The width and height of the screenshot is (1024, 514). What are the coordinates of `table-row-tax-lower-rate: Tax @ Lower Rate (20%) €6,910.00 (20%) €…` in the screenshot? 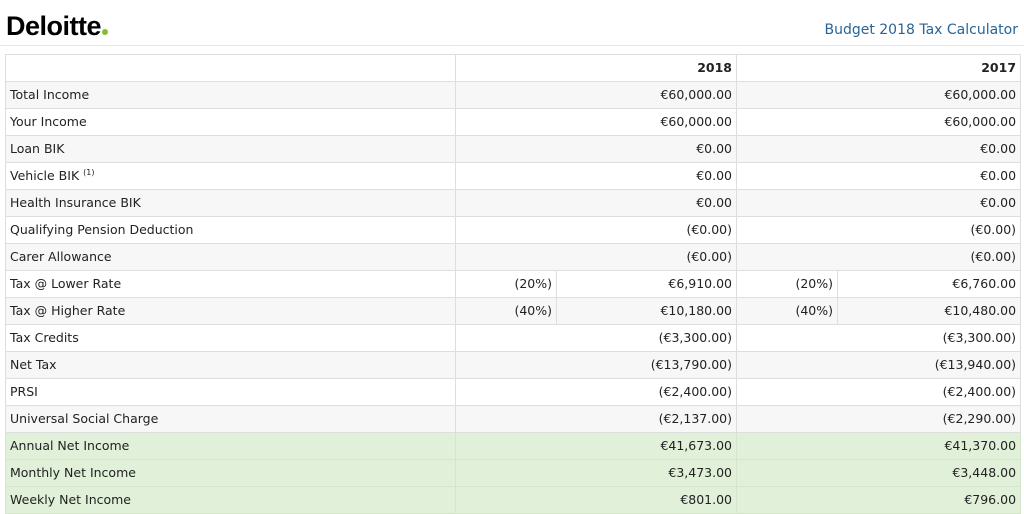 It's located at (513, 284).